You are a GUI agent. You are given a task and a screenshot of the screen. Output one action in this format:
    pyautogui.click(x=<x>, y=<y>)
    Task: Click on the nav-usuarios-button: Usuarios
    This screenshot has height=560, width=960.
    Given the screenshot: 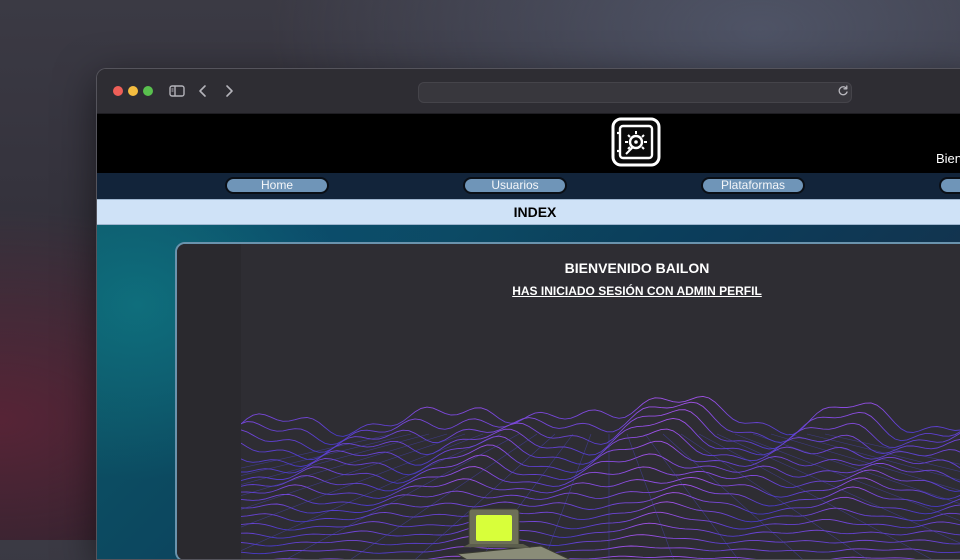 What is the action you would take?
    pyautogui.click(x=515, y=185)
    